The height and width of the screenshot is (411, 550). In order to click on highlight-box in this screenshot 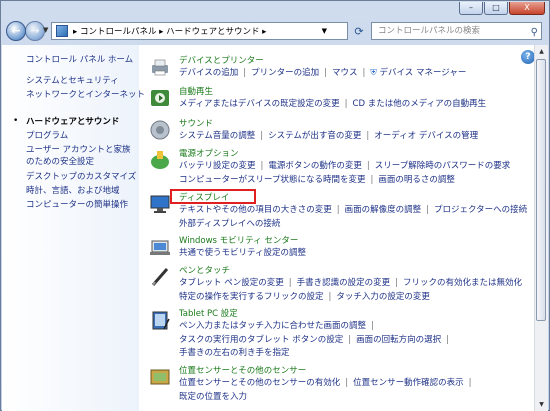, I will do `click(213, 196)`.